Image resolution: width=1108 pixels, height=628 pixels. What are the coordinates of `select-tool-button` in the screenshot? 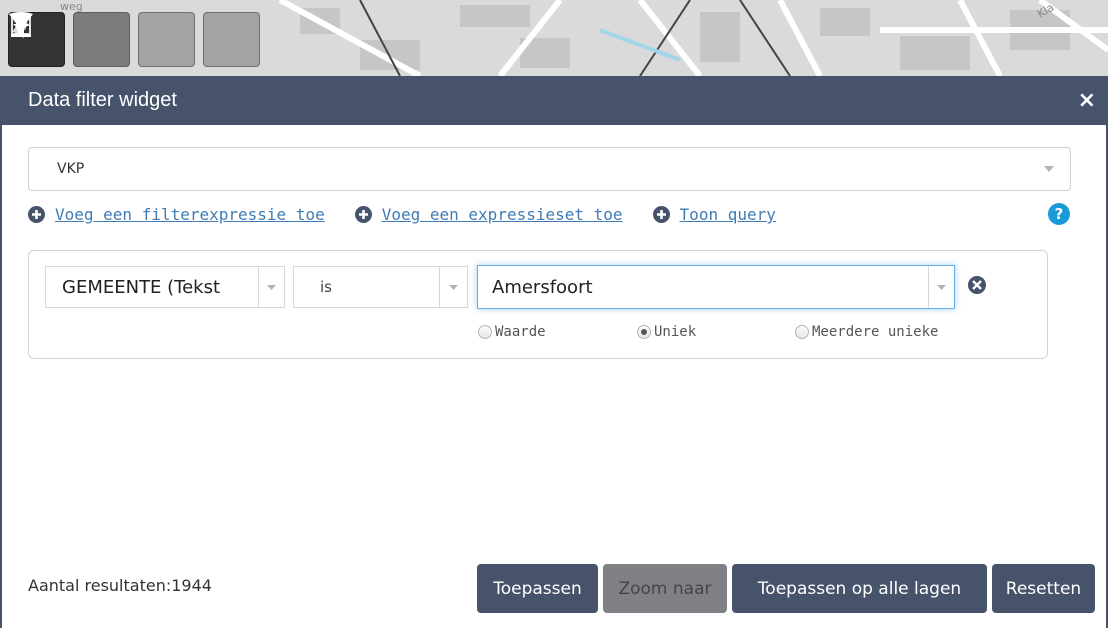 It's located at (103, 39).